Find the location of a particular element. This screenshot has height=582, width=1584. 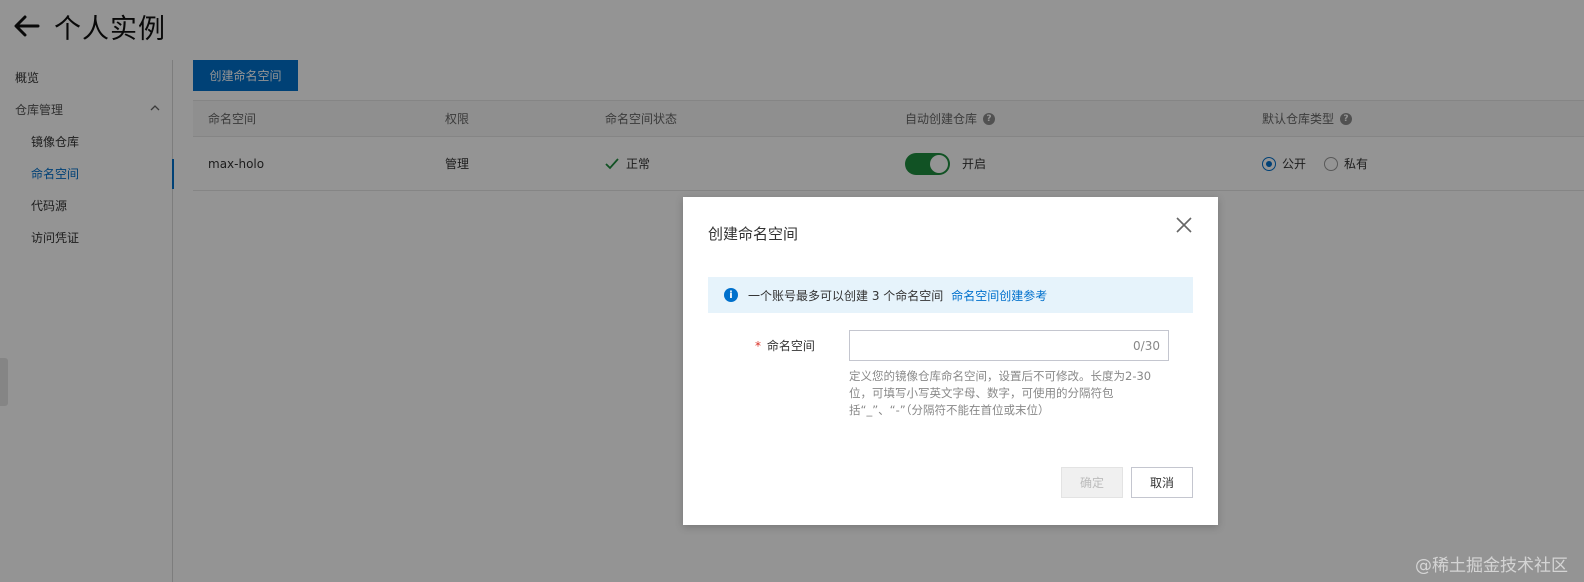

cancel-button: 取消 is located at coordinates (1162, 482).